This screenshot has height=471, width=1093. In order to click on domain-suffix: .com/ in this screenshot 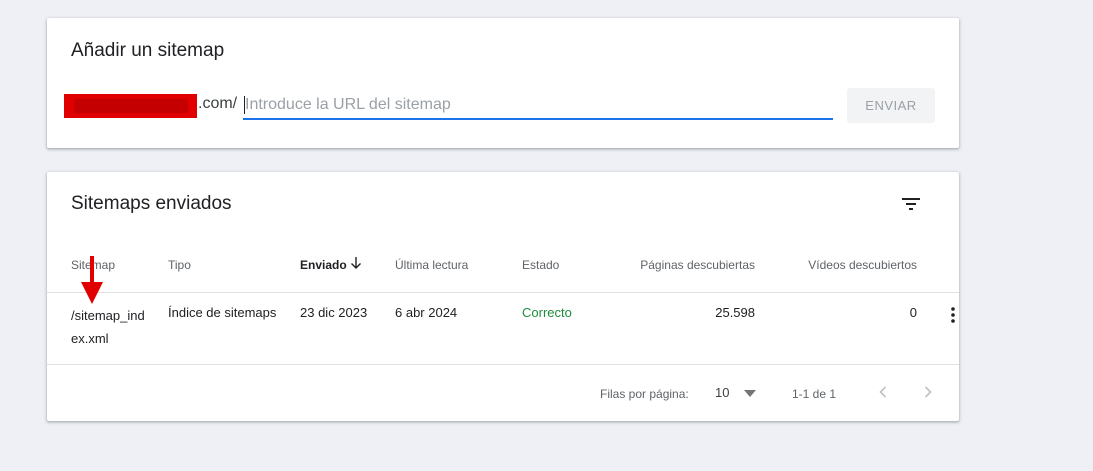, I will do `click(218, 103)`.